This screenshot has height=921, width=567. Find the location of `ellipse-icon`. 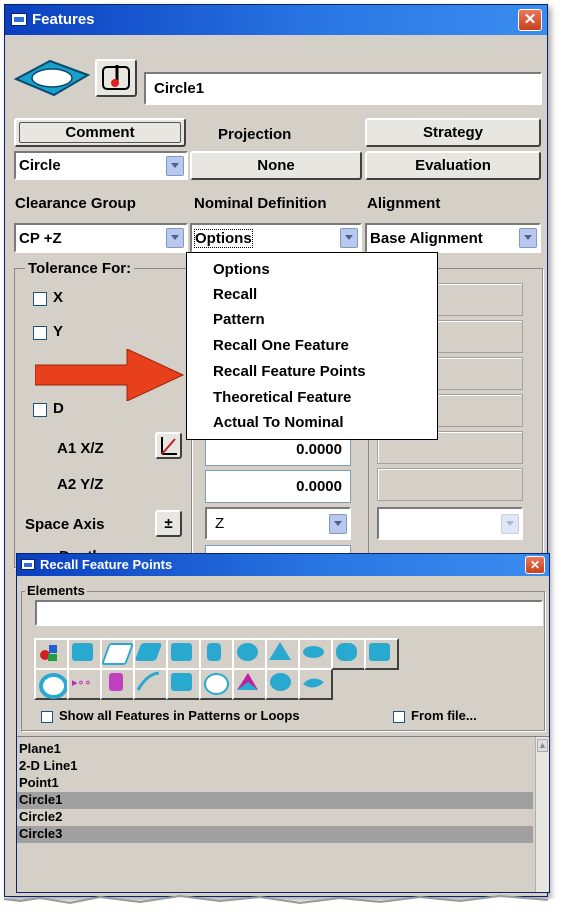

ellipse-icon is located at coordinates (315, 654).